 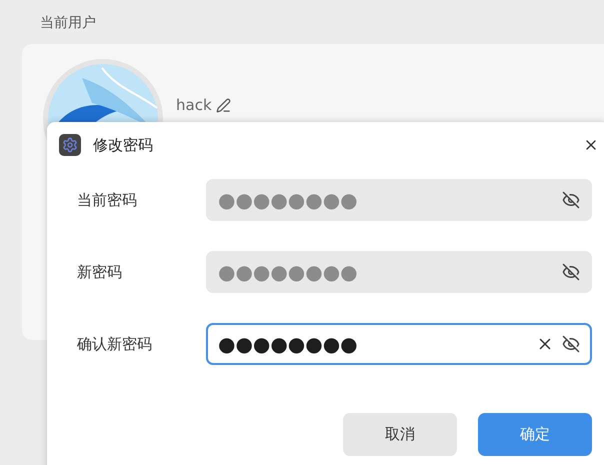 I want to click on field-label: 新密码, so click(x=100, y=272).